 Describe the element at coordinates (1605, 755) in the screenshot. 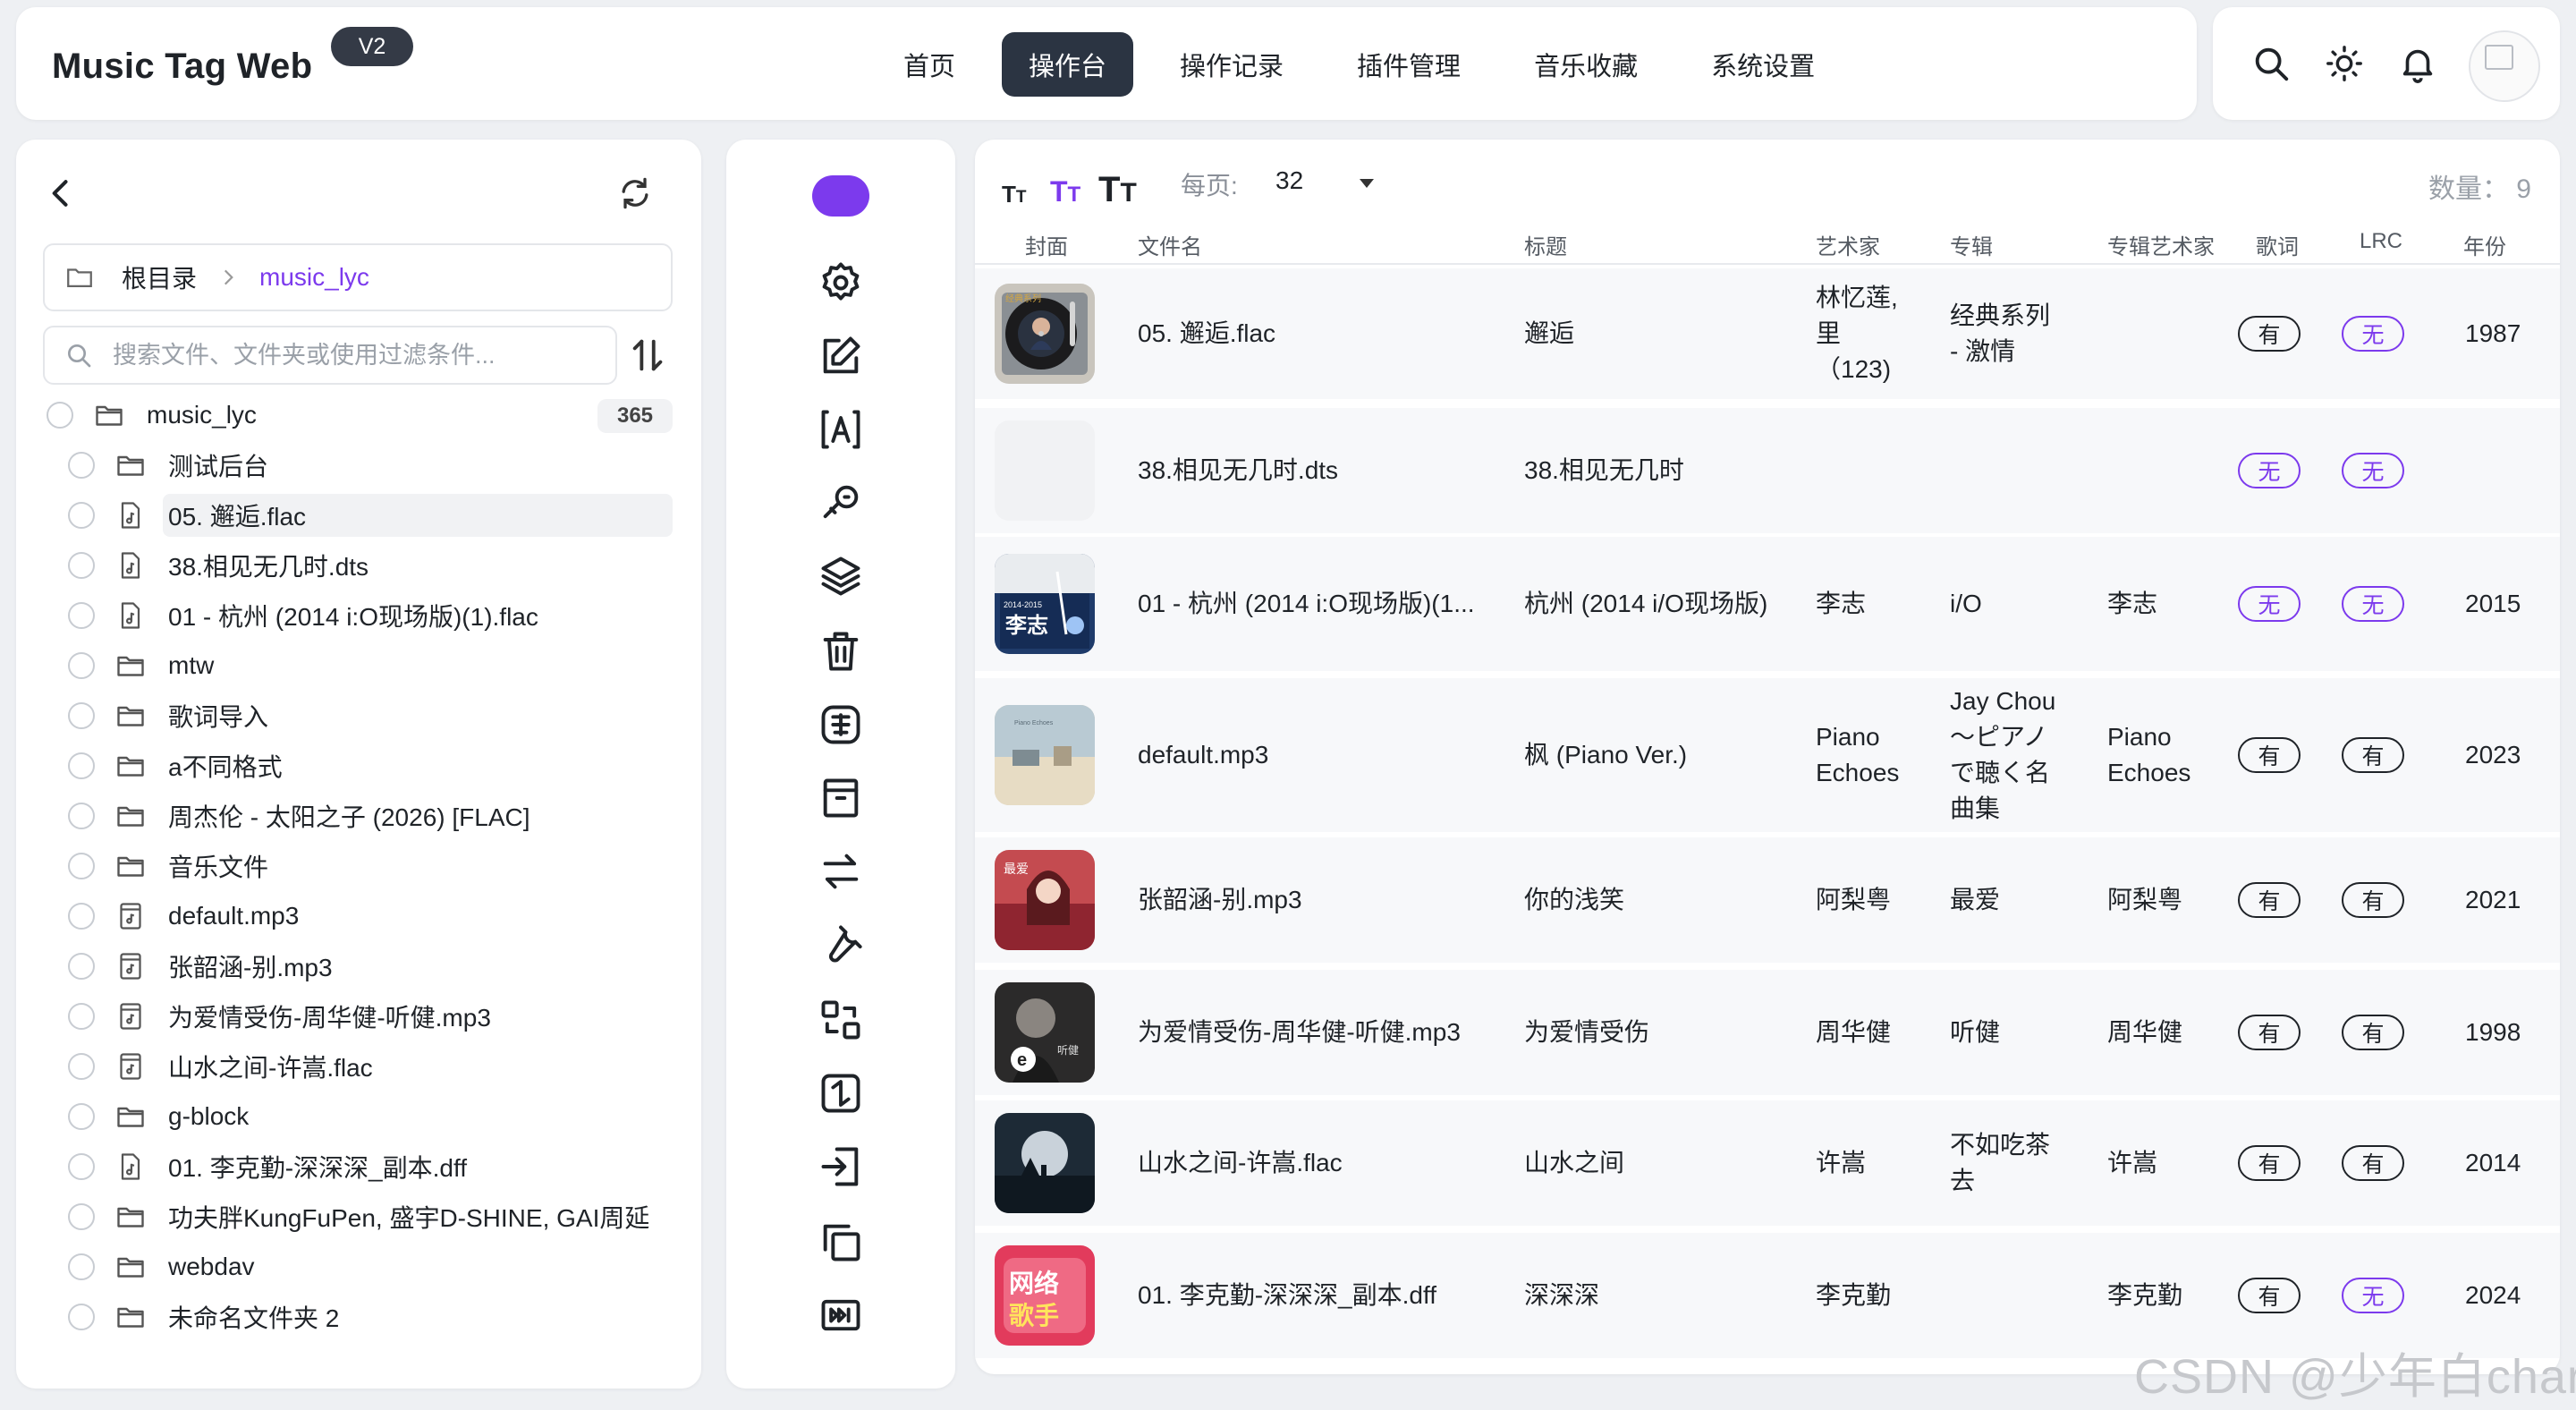

I see `cell-title: 枫 (Piano Ver.)` at that location.